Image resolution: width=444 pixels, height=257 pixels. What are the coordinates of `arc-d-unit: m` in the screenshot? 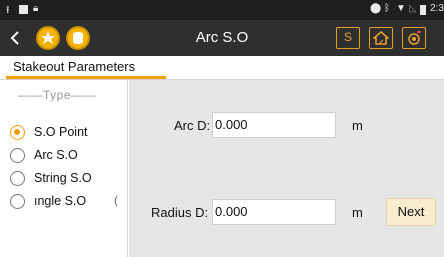 It's located at (357, 125).